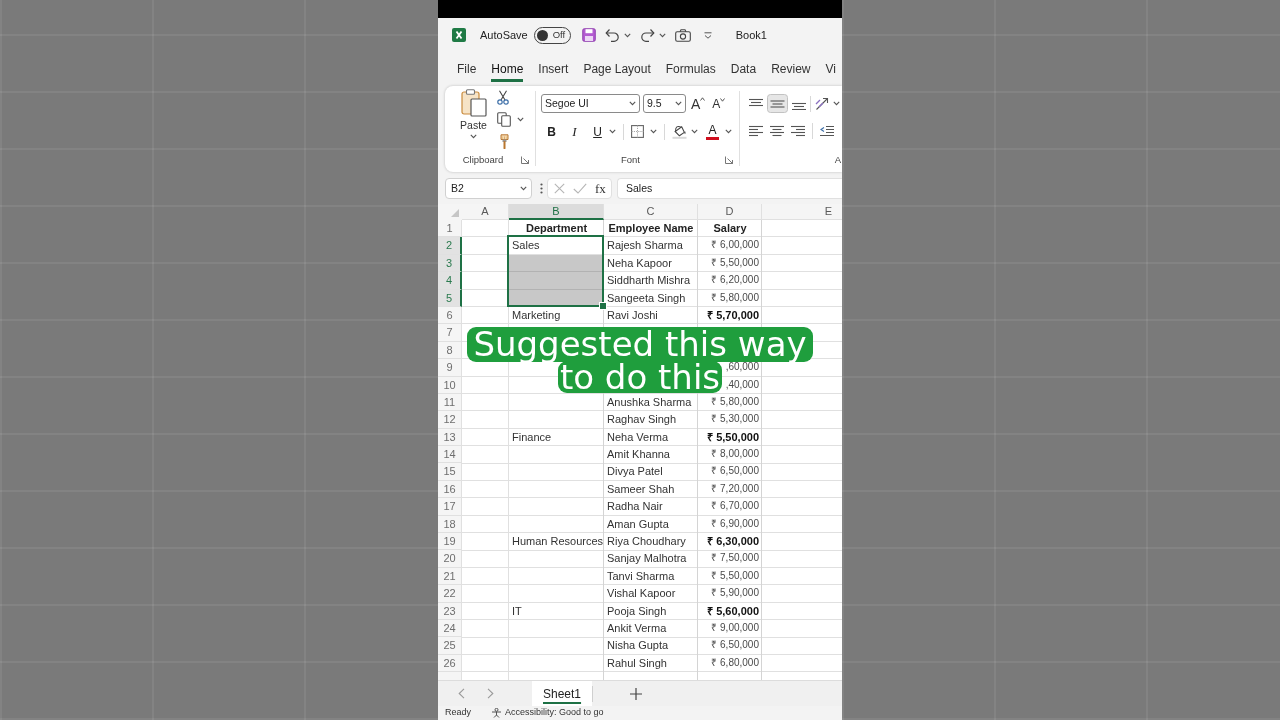 The width and height of the screenshot is (1280, 720). I want to click on caption-text: to do this, so click(640, 377).